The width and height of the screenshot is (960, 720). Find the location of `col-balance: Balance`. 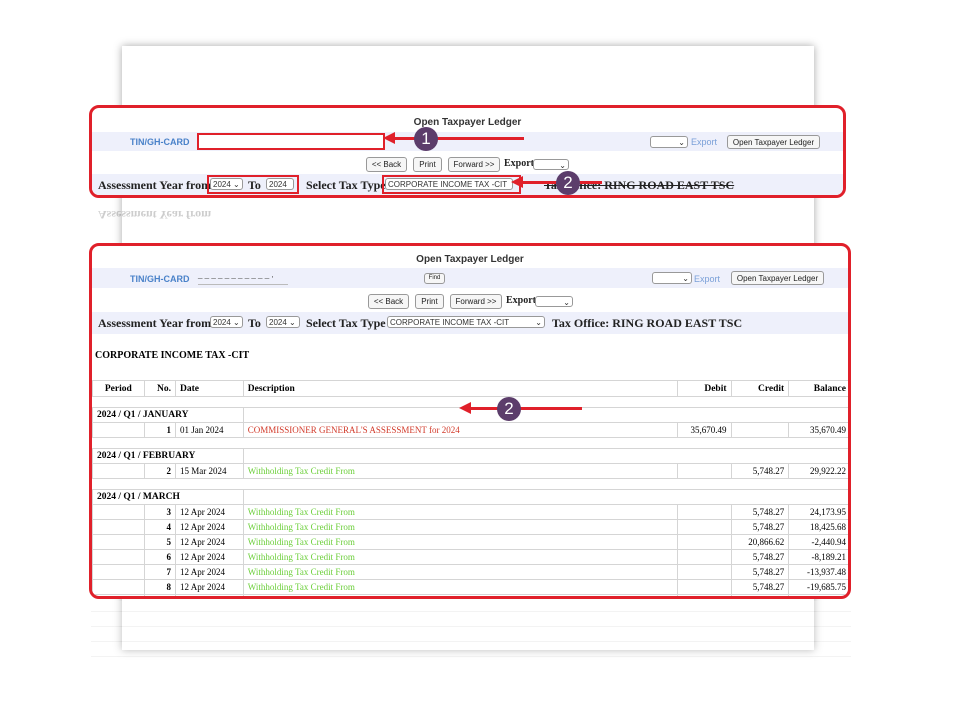

col-balance: Balance is located at coordinates (818, 388).